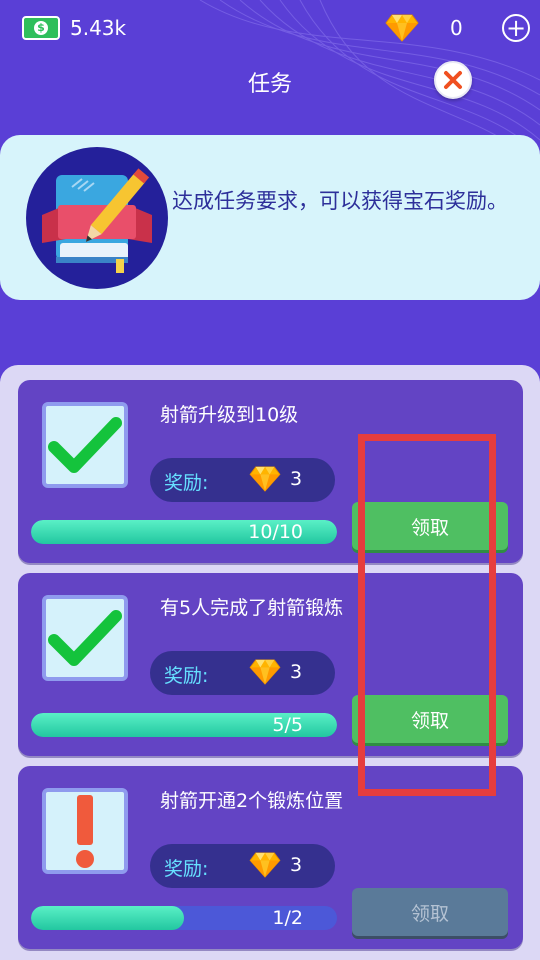  I want to click on task-title: 射箭升级到10级, so click(229, 415).